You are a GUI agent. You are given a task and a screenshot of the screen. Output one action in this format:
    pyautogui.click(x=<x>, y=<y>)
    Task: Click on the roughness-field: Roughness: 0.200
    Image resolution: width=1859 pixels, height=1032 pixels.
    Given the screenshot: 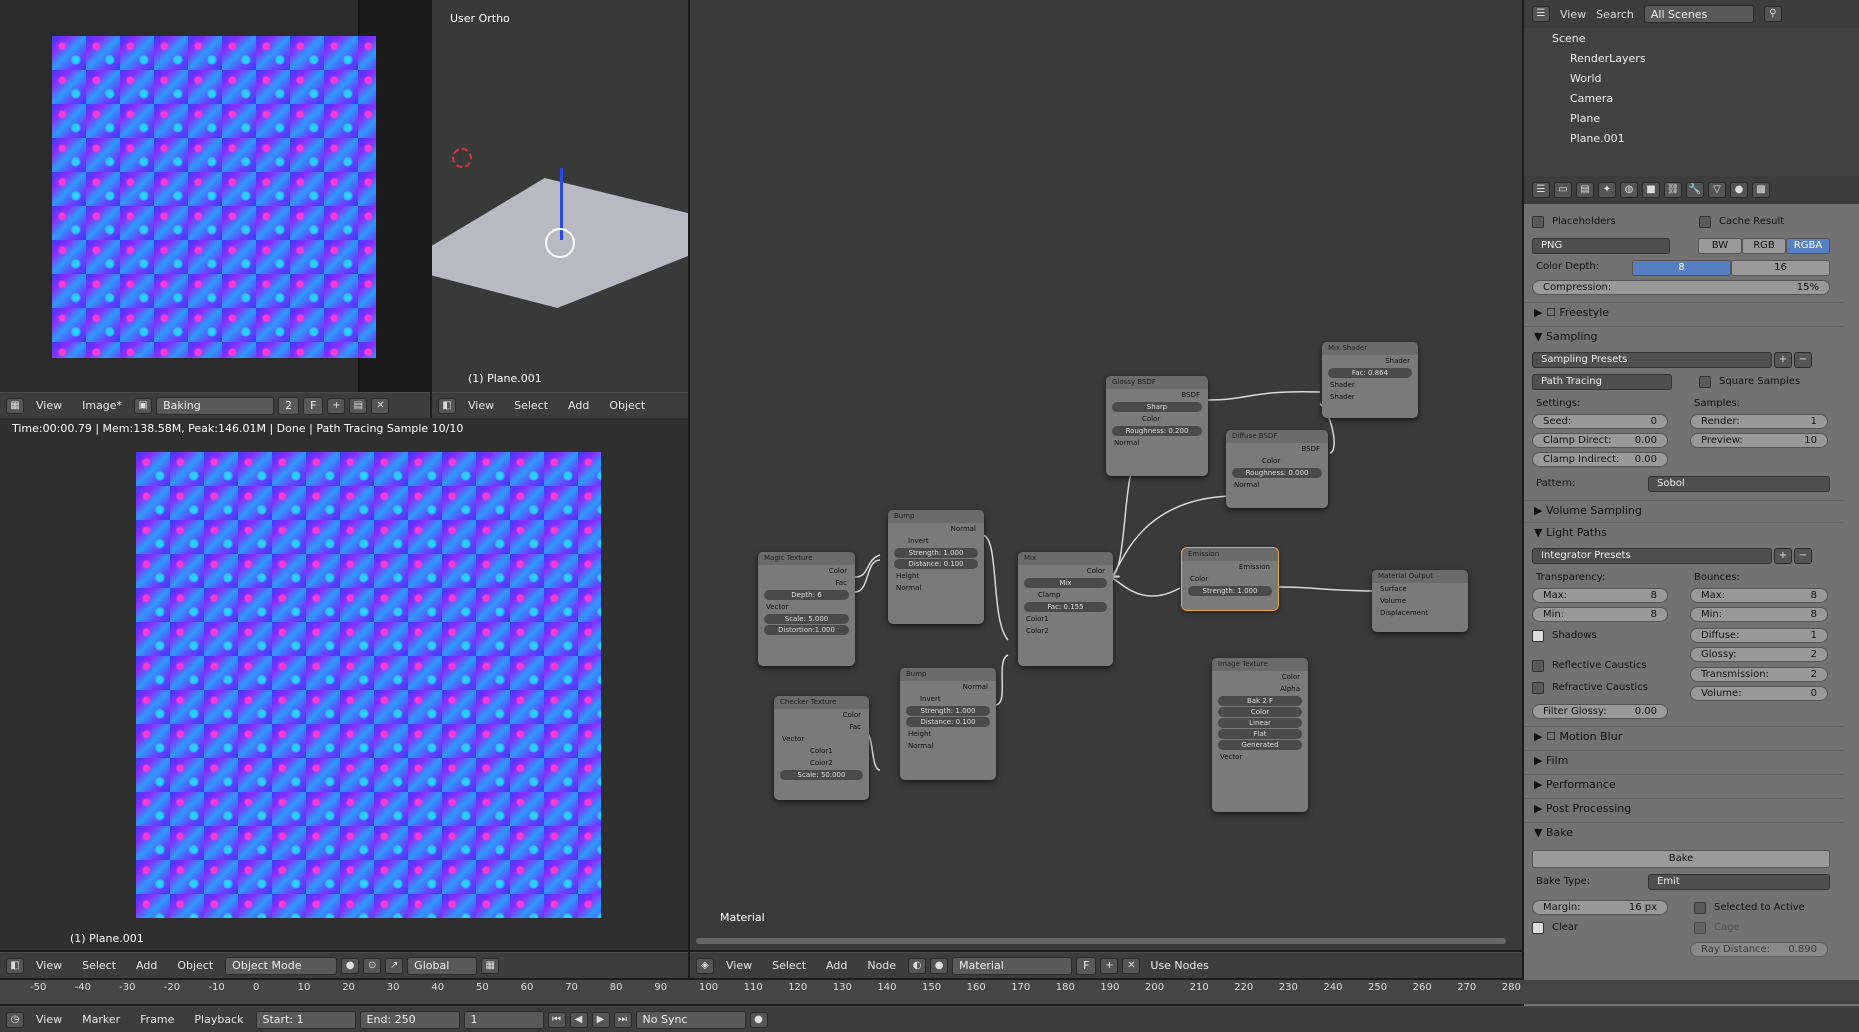 What is the action you would take?
    pyautogui.click(x=1157, y=431)
    